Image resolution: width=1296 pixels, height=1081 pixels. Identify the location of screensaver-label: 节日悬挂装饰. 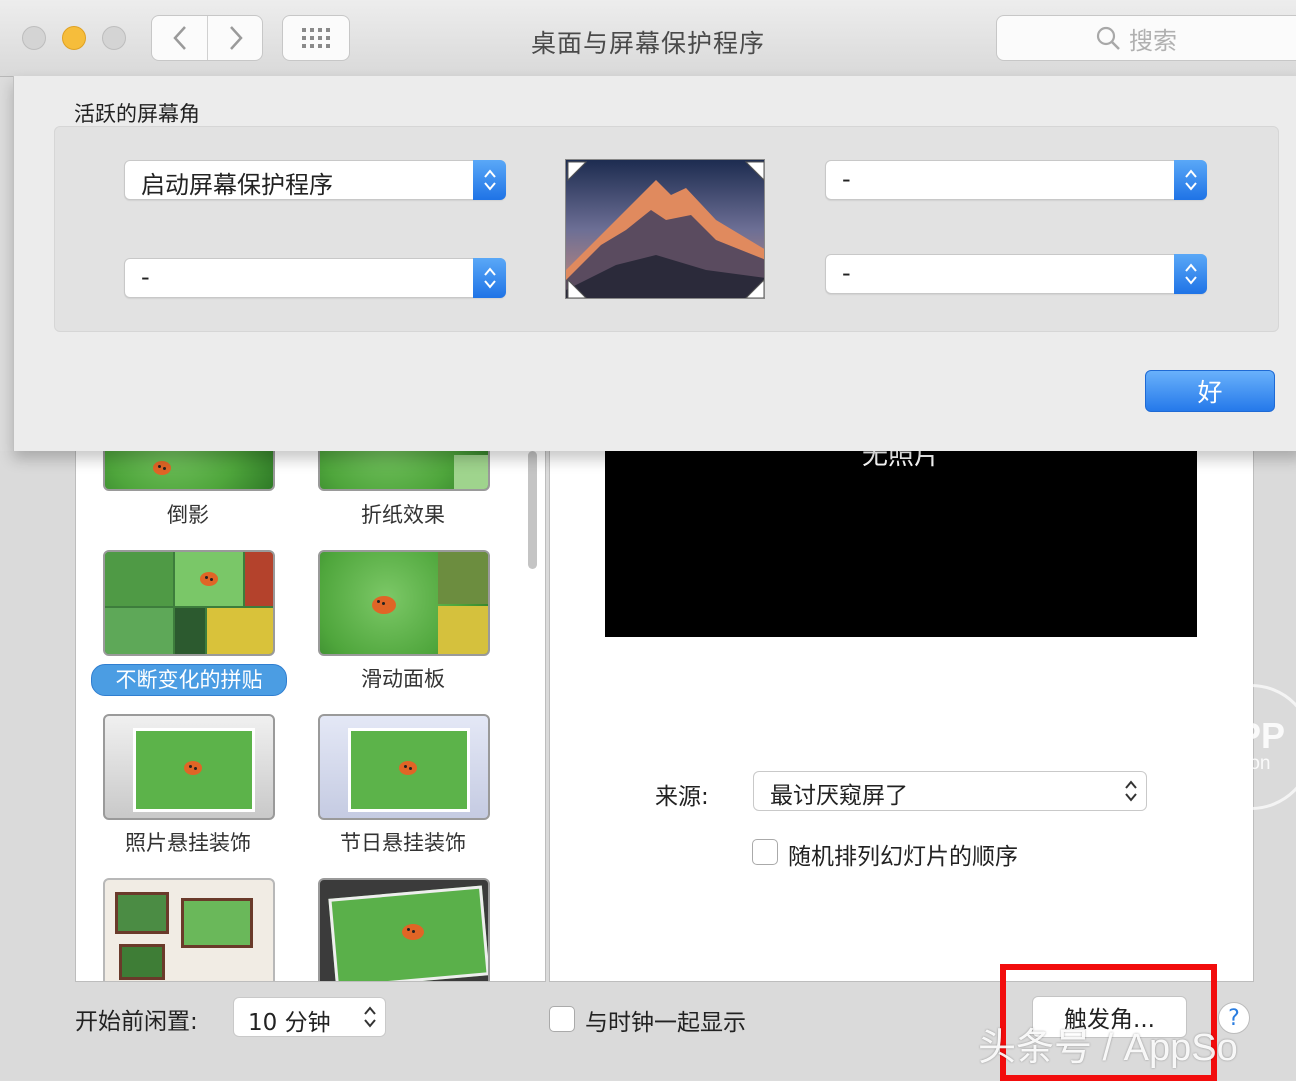
(403, 843).